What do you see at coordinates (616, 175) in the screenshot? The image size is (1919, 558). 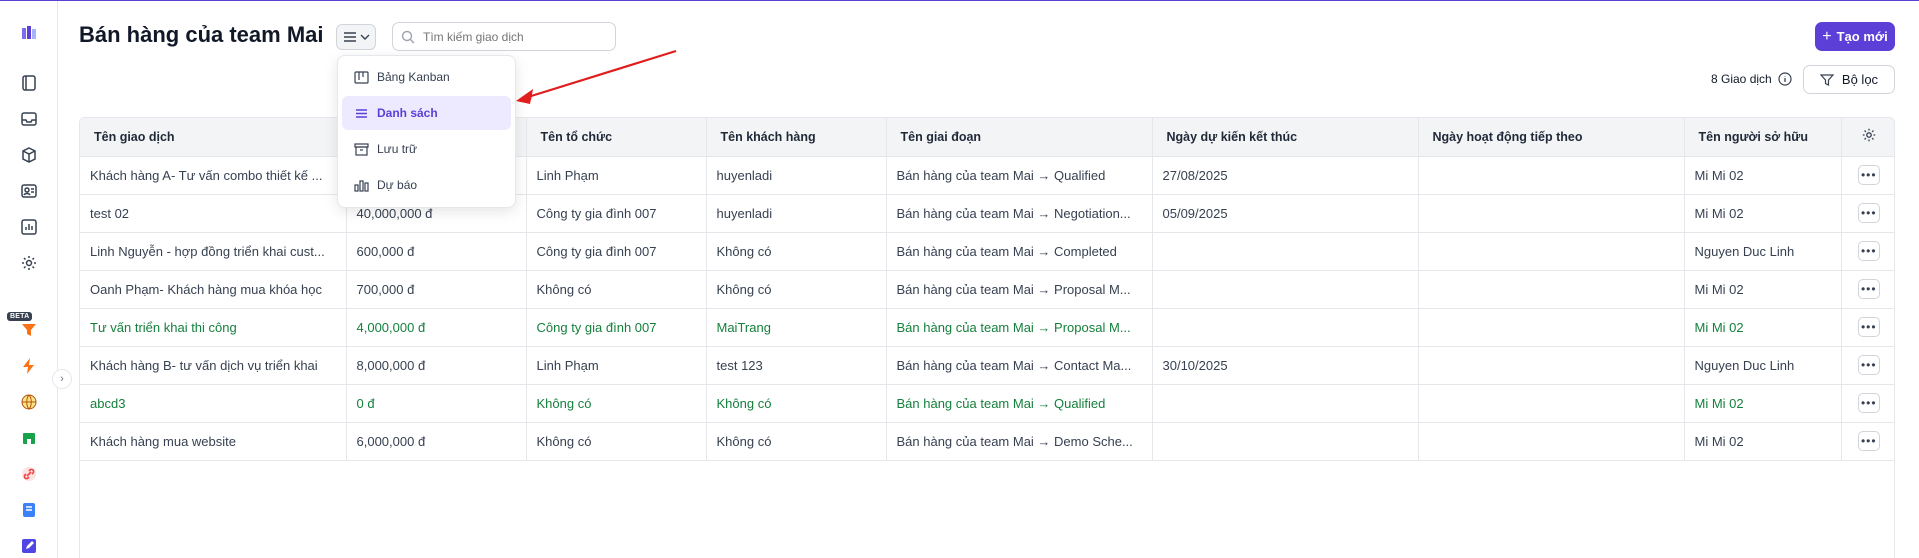 I see `table-cell: Linh Phạm` at bounding box center [616, 175].